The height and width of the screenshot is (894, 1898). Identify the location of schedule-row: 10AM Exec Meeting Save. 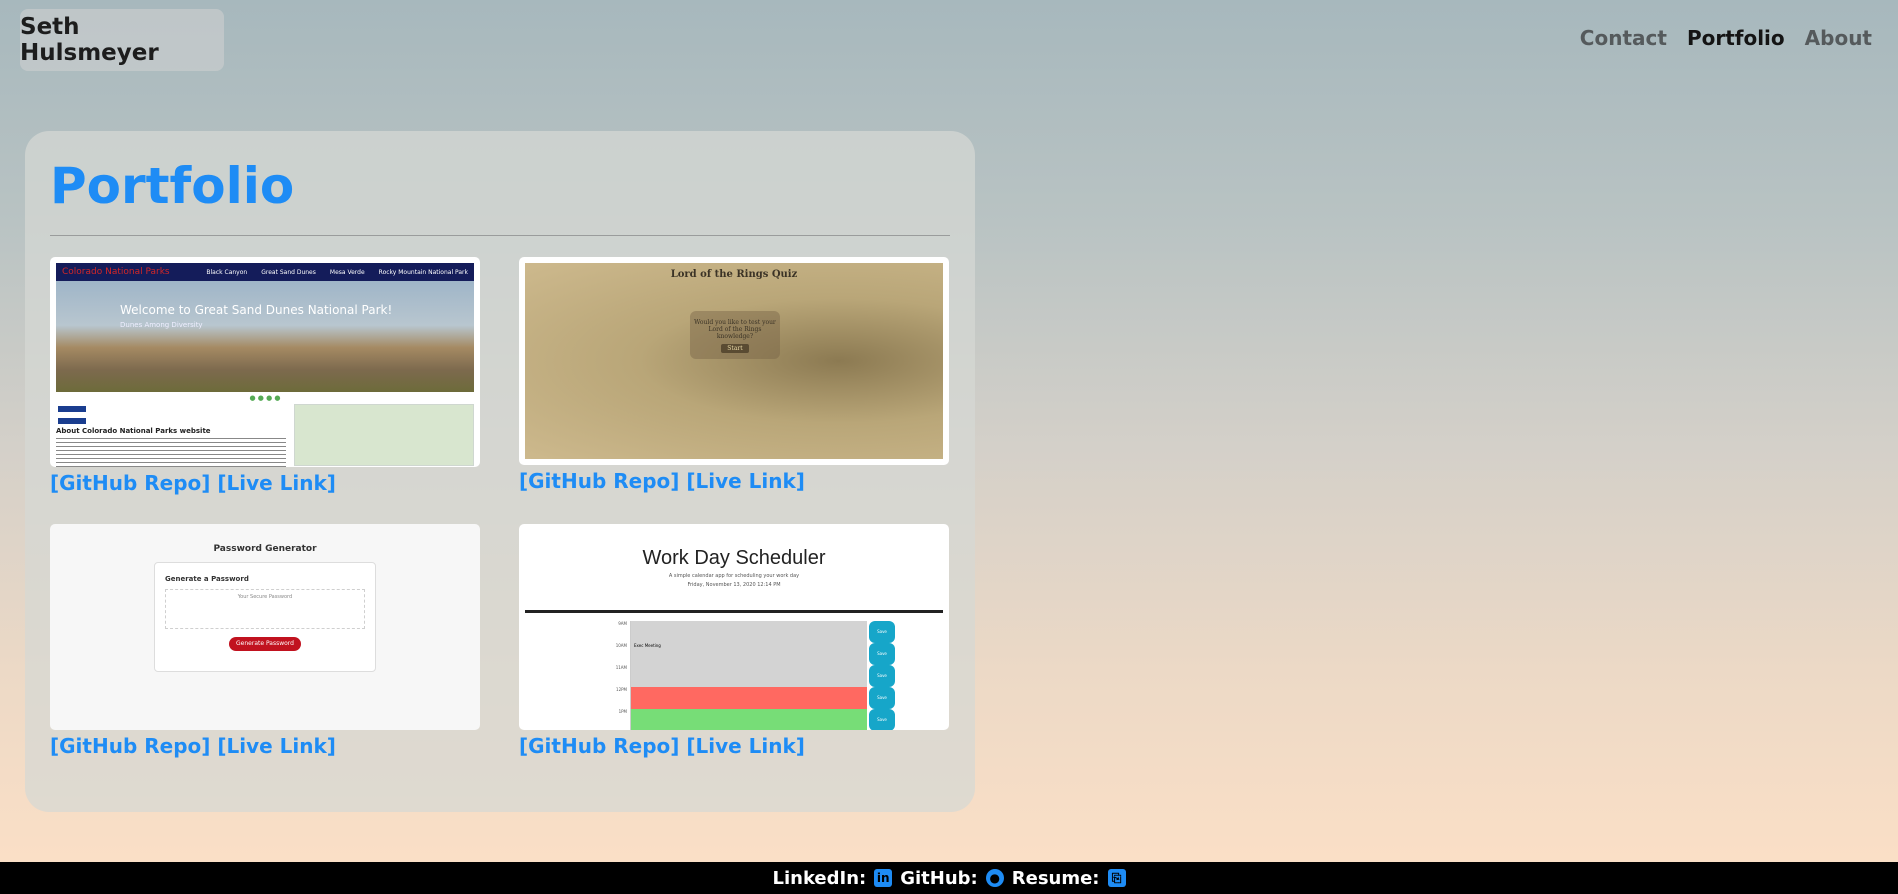
(750, 654).